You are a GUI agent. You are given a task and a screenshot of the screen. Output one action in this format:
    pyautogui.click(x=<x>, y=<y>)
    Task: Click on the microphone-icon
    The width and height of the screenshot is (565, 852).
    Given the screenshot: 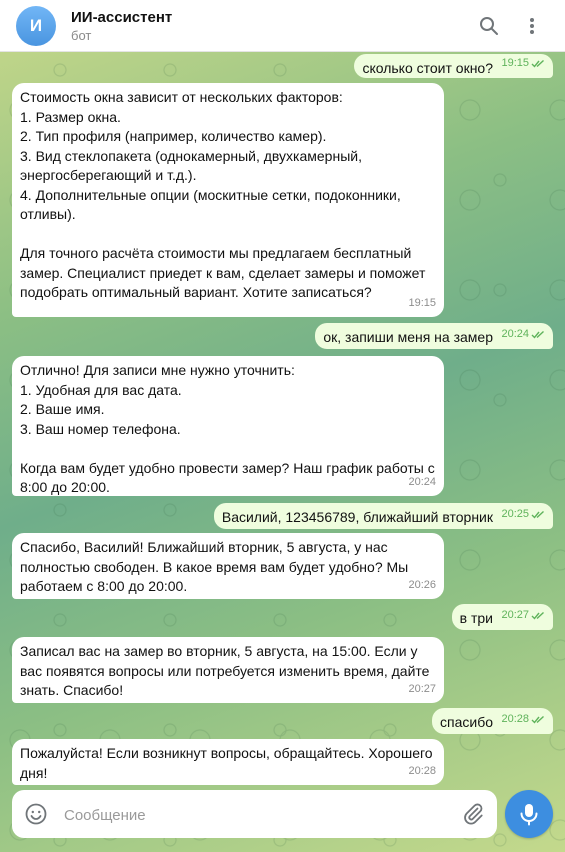 What is the action you would take?
    pyautogui.click(x=529, y=815)
    